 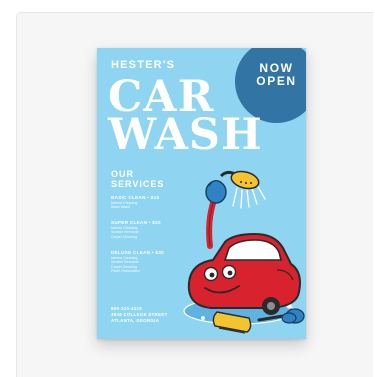 I want to click on services-heading-line-1: OUR, so click(x=122, y=174).